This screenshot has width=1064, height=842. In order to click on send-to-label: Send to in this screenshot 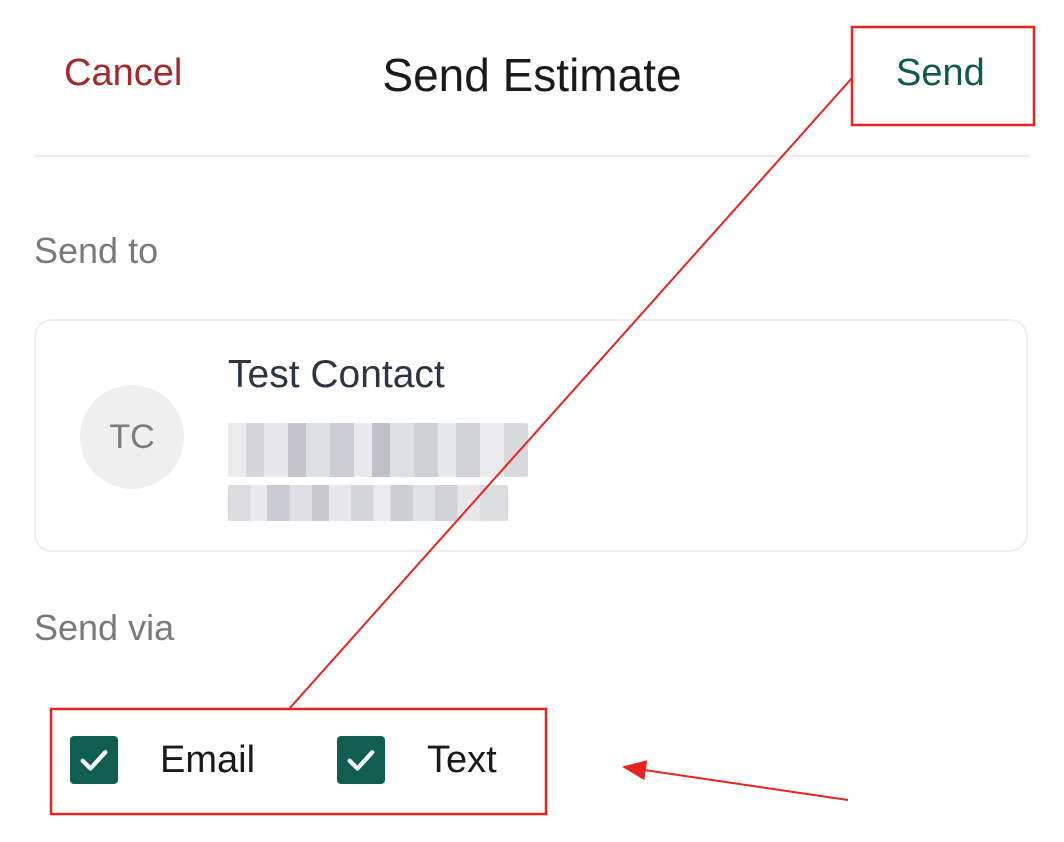, I will do `click(96, 250)`.